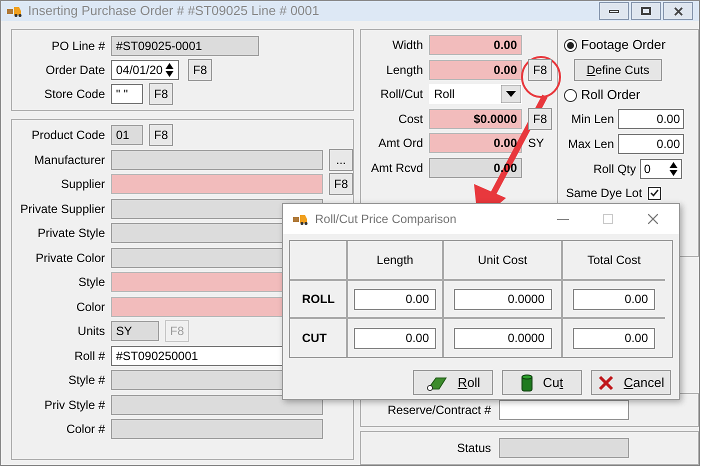  I want to click on roll-icon, so click(437, 382).